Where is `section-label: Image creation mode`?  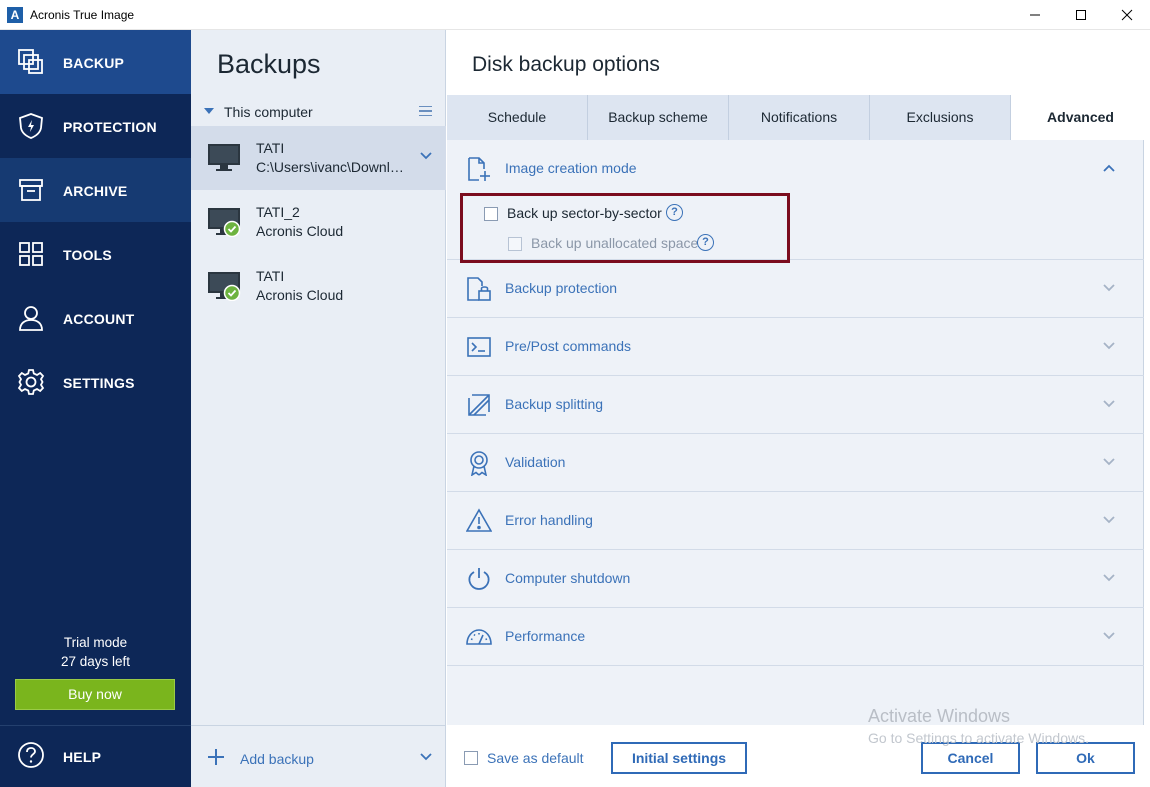
section-label: Image creation mode is located at coordinates (571, 168).